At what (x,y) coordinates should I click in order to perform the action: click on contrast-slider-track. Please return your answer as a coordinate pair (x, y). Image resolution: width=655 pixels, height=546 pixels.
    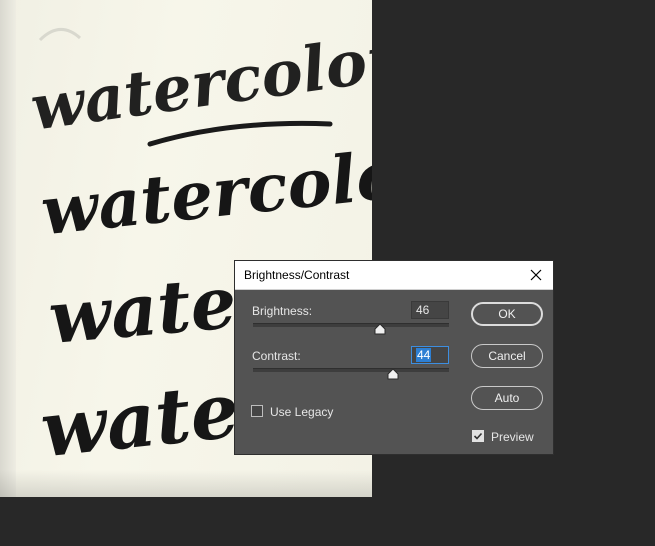
    Looking at the image, I should click on (351, 370).